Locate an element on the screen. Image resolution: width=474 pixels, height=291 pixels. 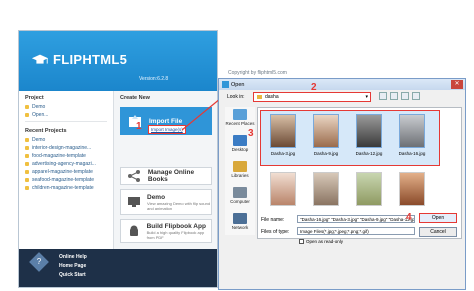
project-item-demo: Demo is located at coordinates (66, 107).